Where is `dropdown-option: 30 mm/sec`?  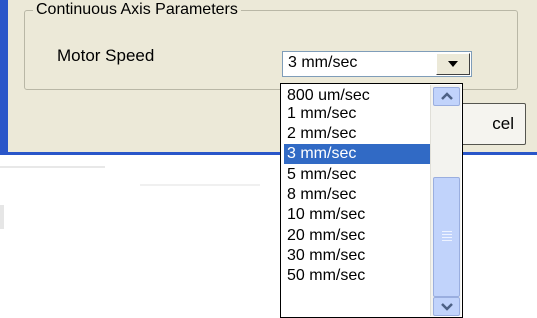 dropdown-option: 30 mm/sec is located at coordinates (357, 256).